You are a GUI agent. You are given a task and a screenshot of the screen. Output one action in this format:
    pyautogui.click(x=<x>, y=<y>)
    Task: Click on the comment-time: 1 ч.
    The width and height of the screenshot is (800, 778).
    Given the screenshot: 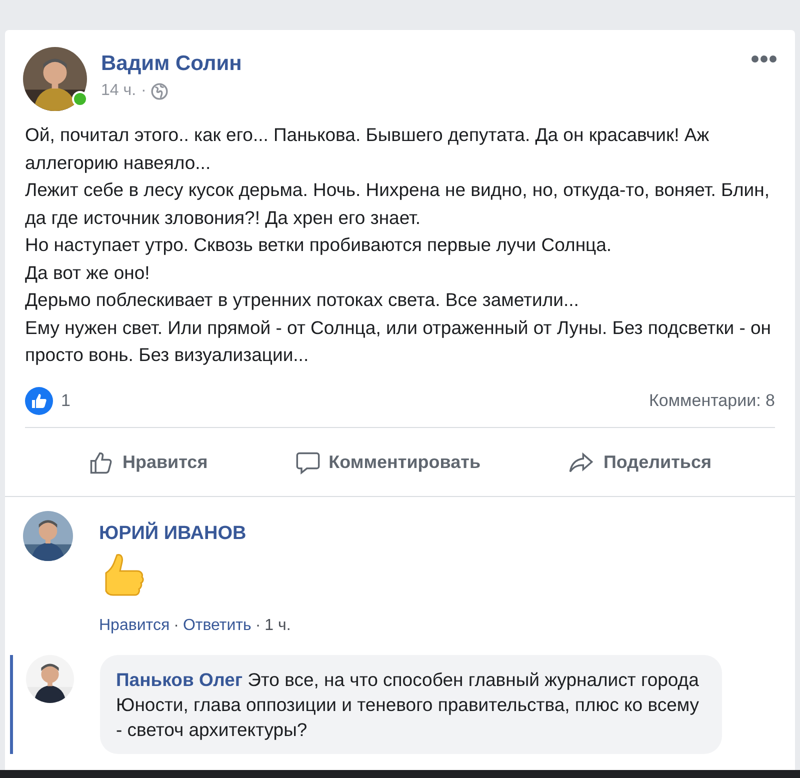 What is the action you would take?
    pyautogui.click(x=277, y=625)
    